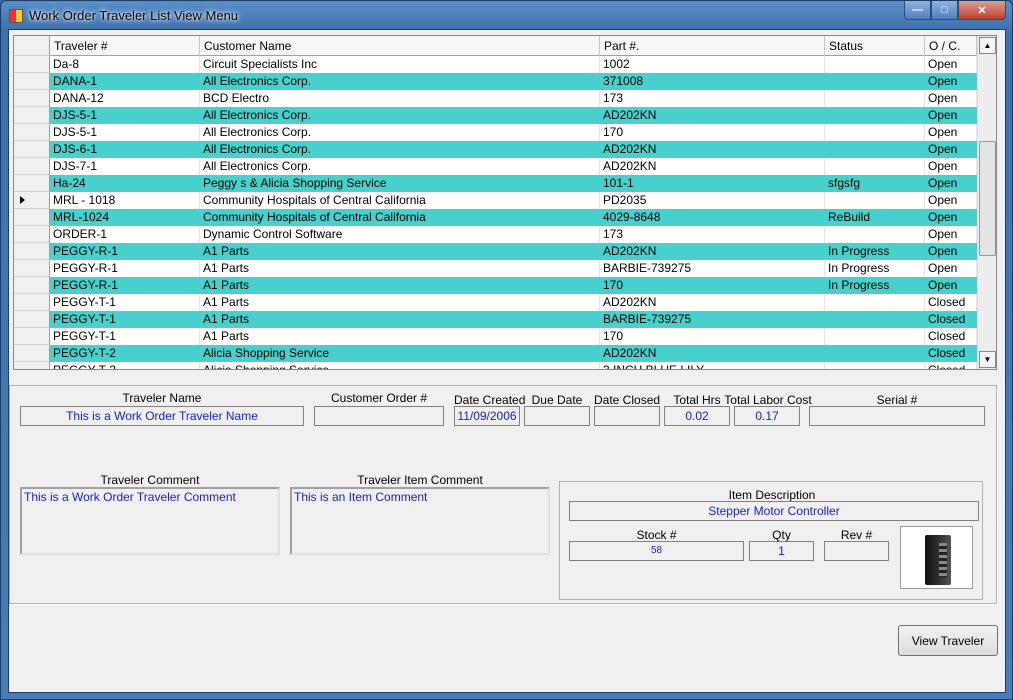 The height and width of the screenshot is (700, 1013). I want to click on item-comment-textarea: This is an Item Comment, so click(420, 521).